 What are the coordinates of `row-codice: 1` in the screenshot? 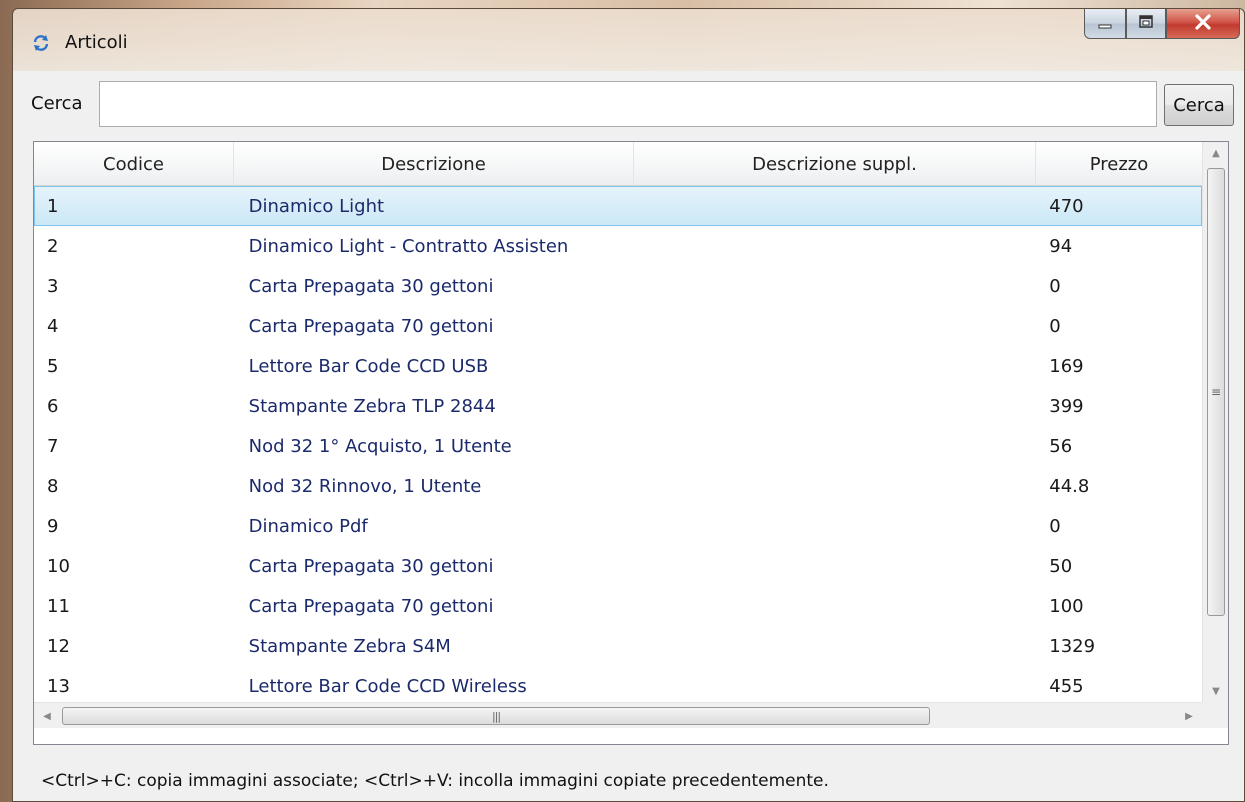 It's located at (53, 206).